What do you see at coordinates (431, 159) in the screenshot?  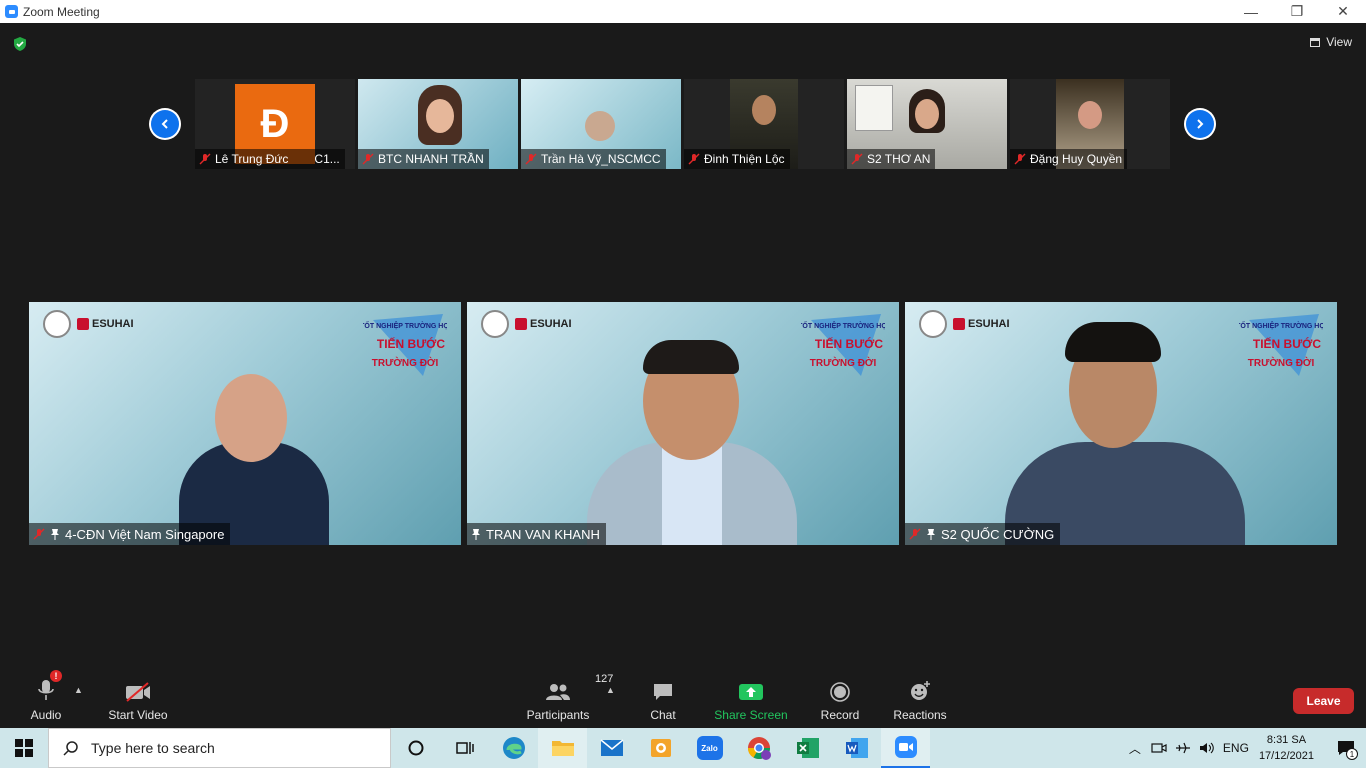 I see `participant-name: BTC NHANH TRẦN` at bounding box center [431, 159].